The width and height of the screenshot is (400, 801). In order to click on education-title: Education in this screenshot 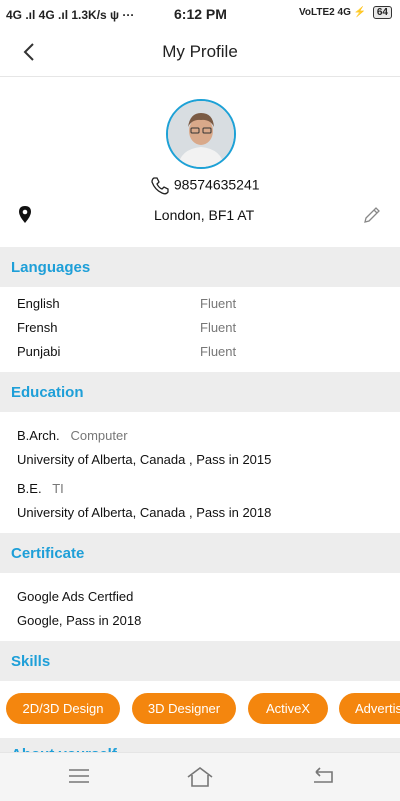, I will do `click(47, 392)`.